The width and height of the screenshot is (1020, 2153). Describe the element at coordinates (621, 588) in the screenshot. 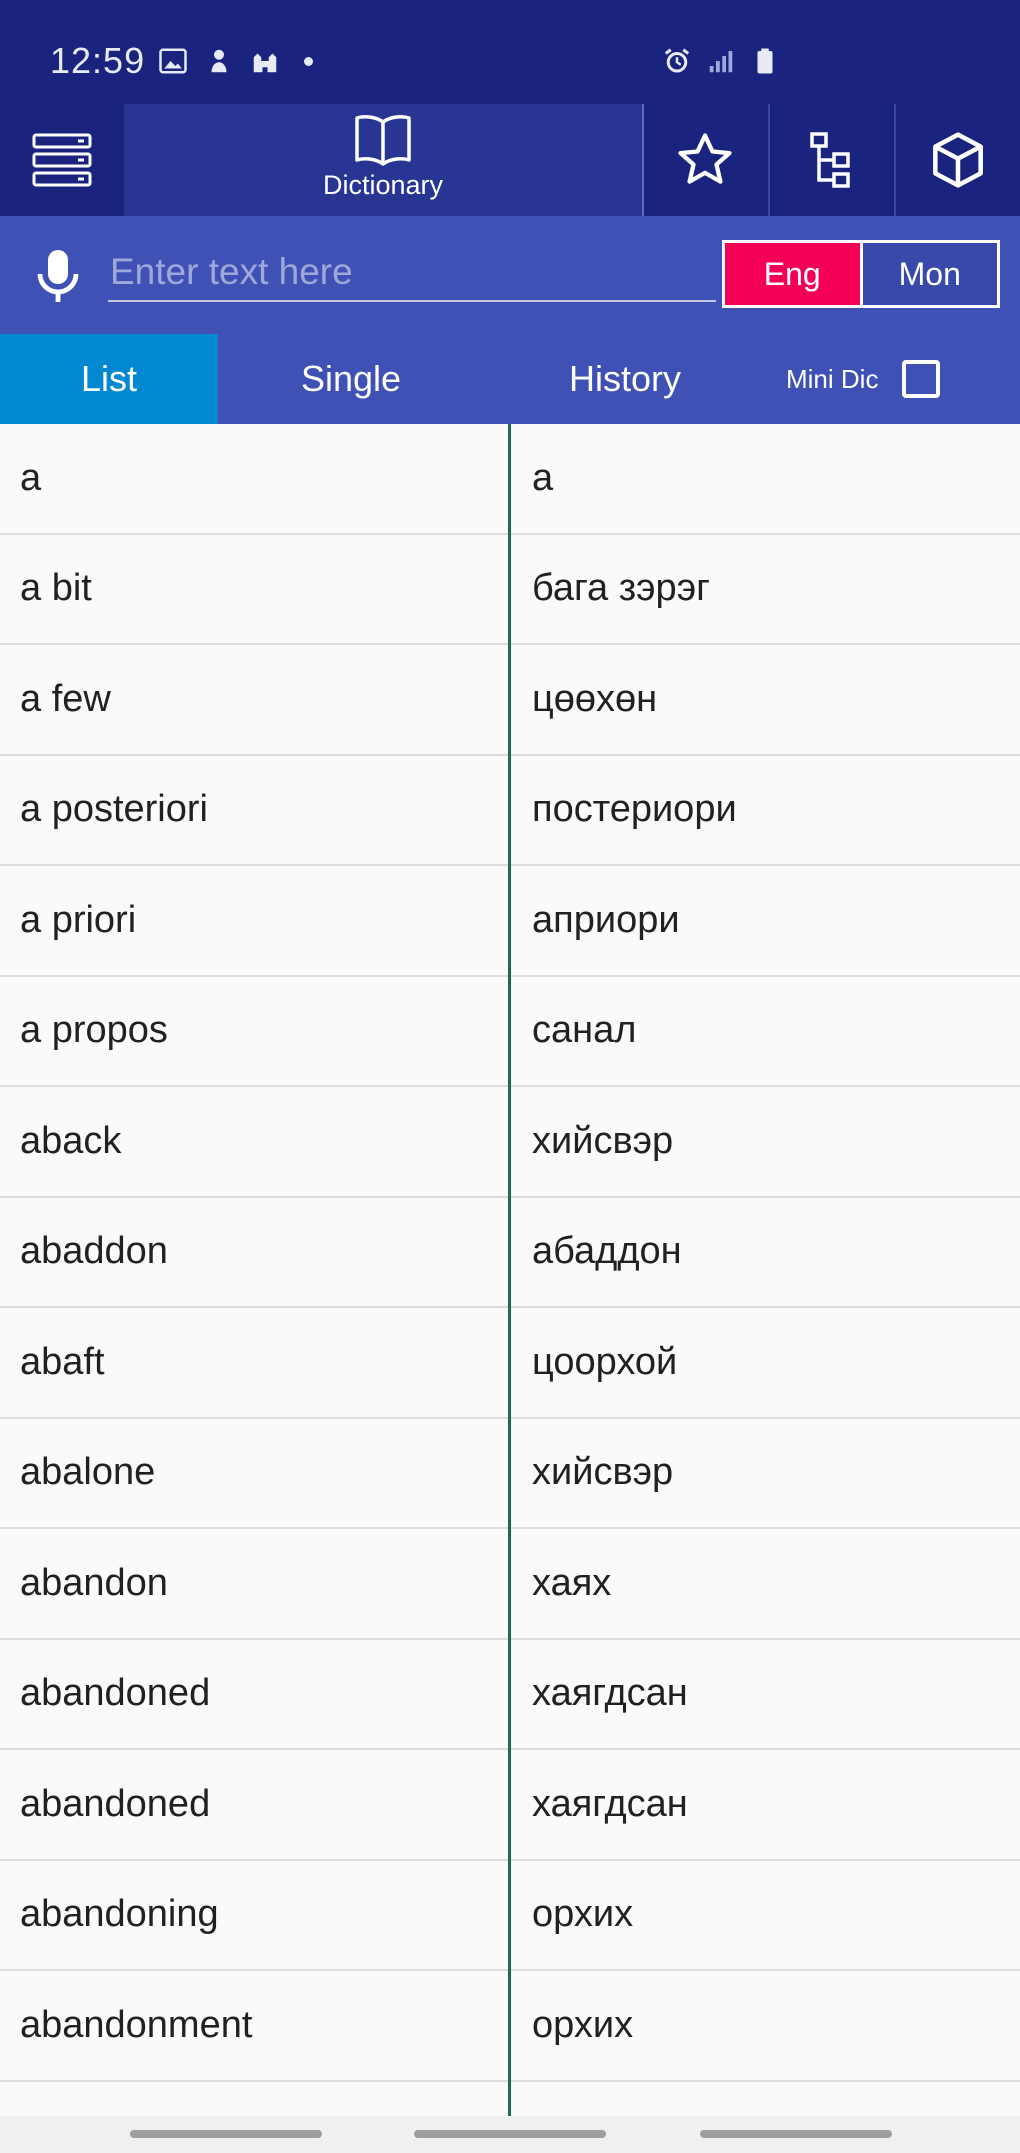

I see `mongolian-translation: бага зэрэг` at that location.